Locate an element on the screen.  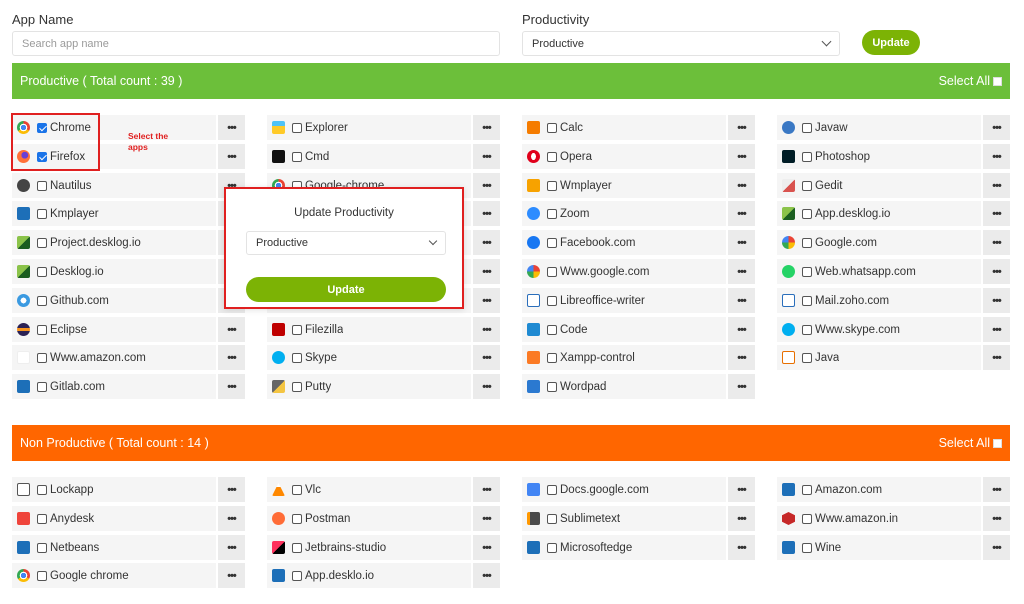
app-row: Postman ••• is located at coordinates (383, 518).